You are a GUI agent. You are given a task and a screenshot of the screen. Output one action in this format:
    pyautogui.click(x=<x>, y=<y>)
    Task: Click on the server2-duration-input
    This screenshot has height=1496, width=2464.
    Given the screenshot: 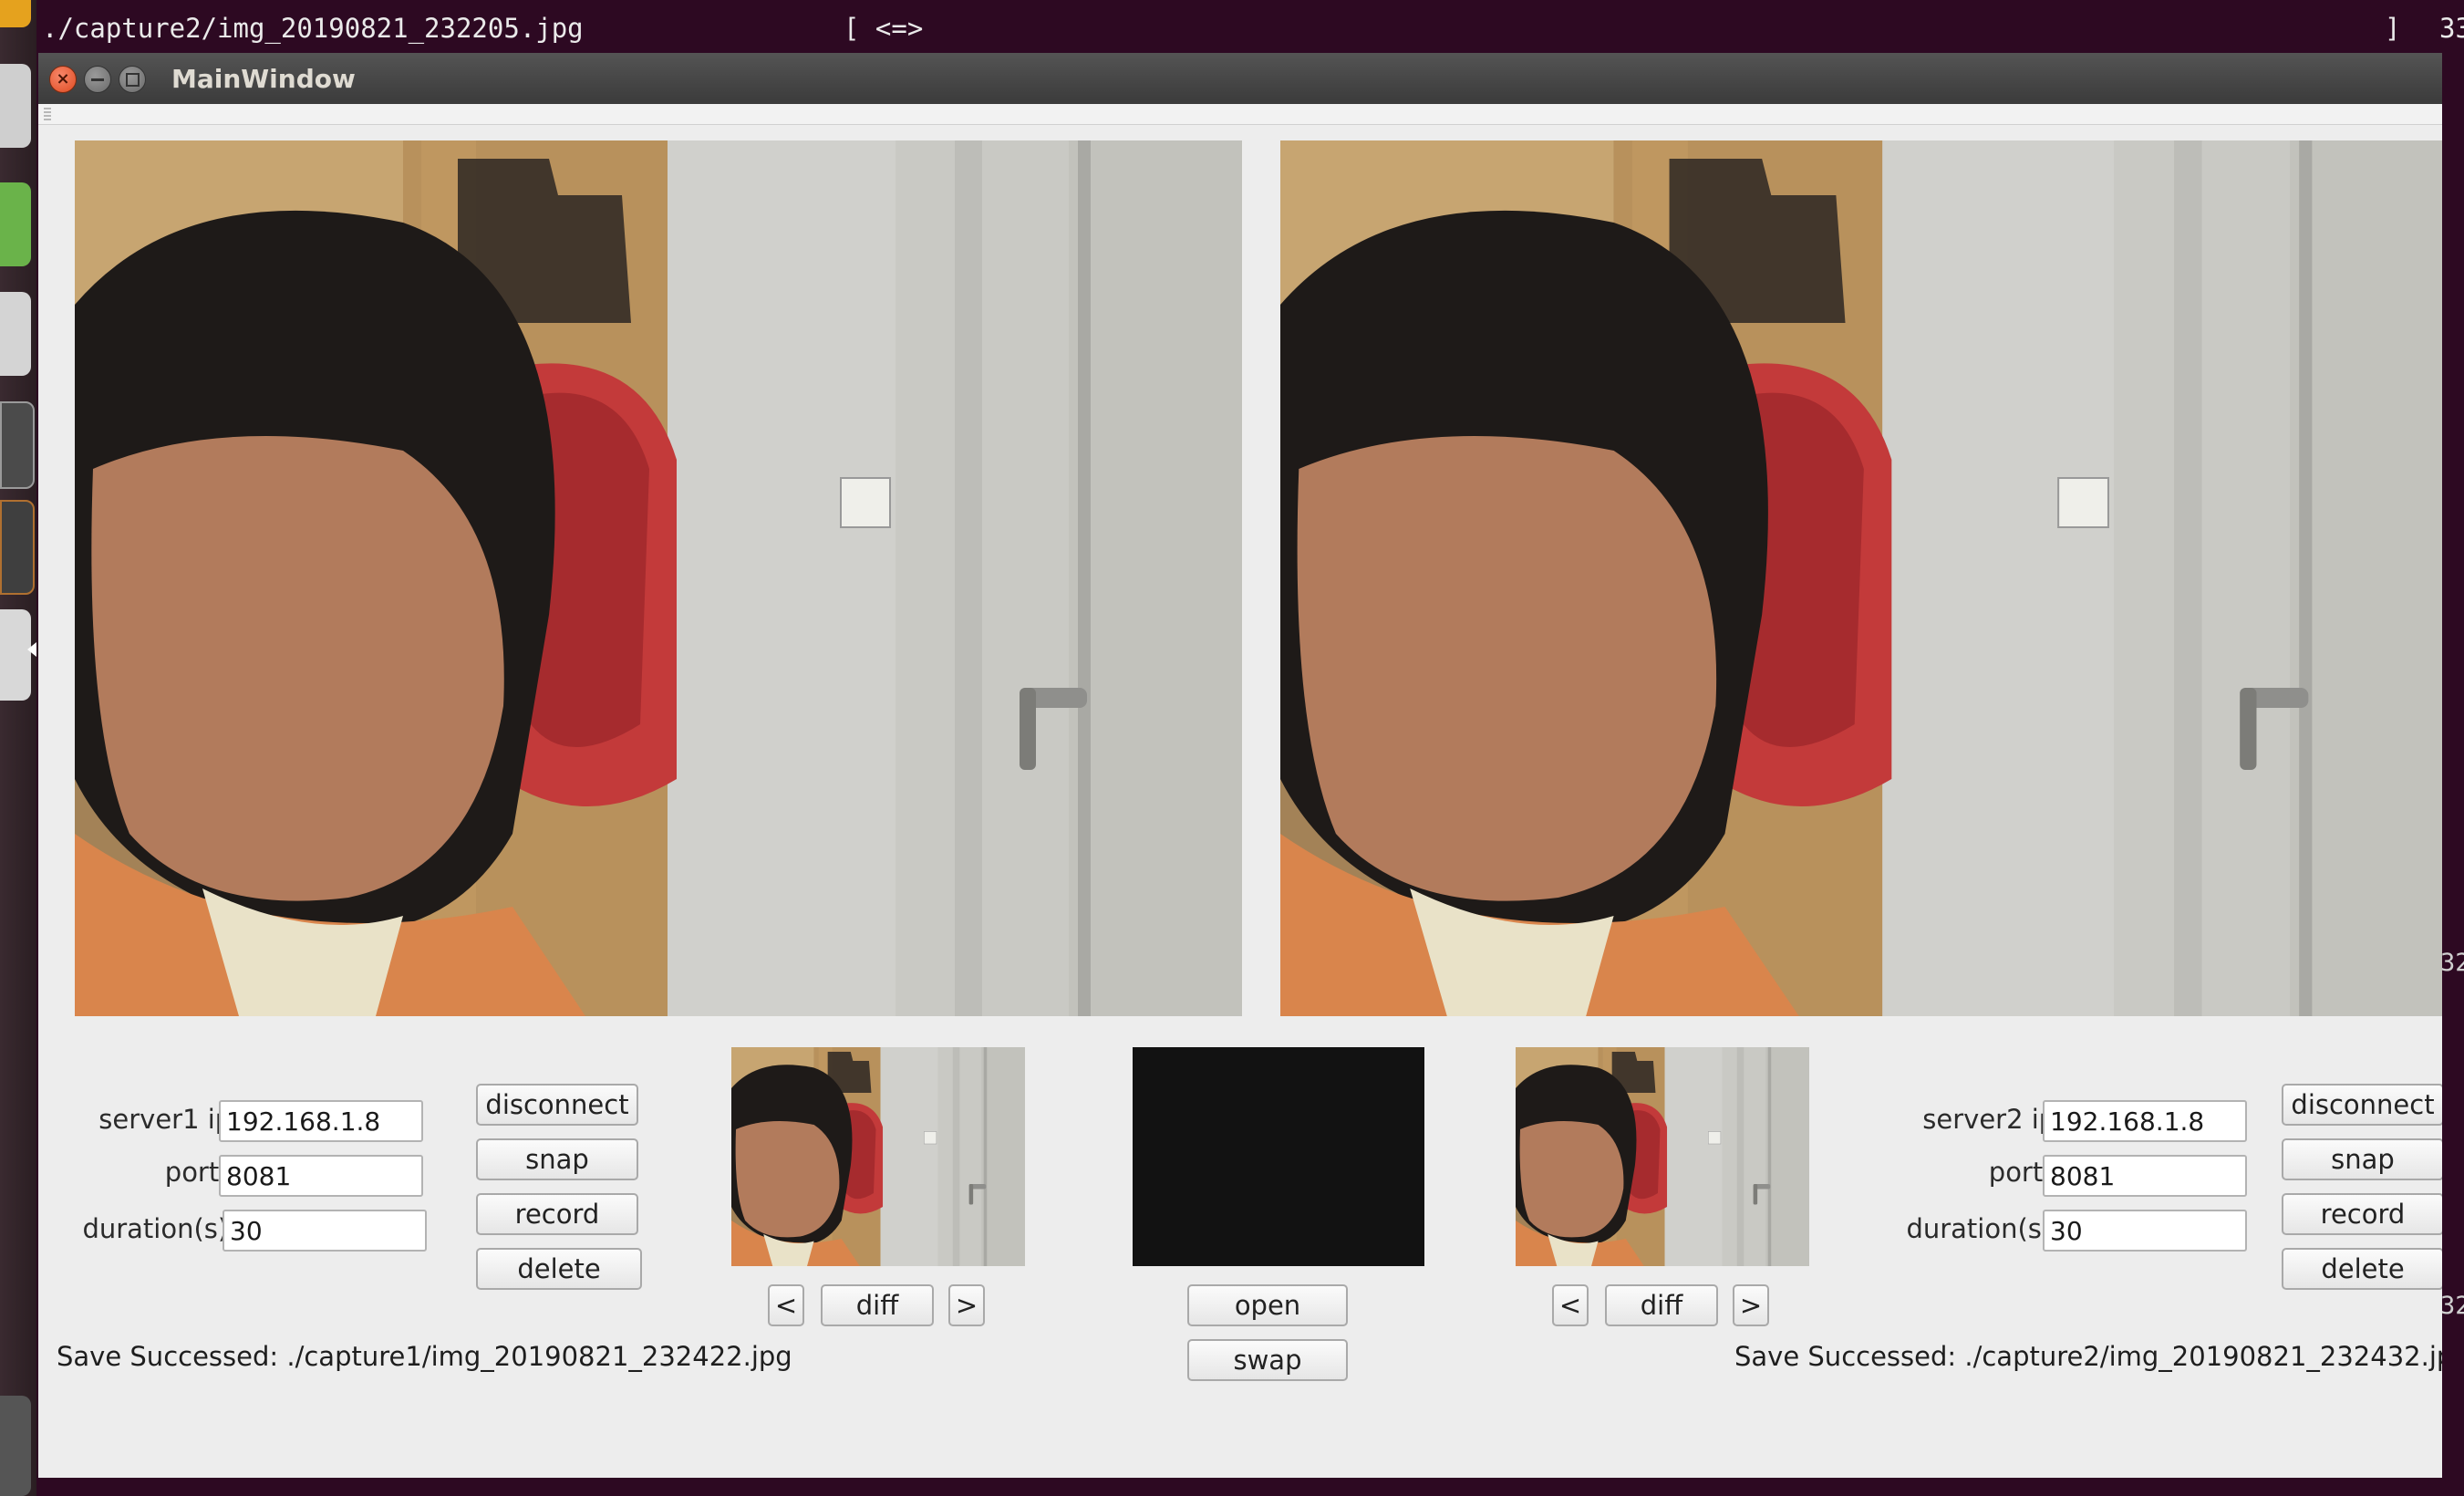 What is the action you would take?
    pyautogui.click(x=2145, y=1231)
    